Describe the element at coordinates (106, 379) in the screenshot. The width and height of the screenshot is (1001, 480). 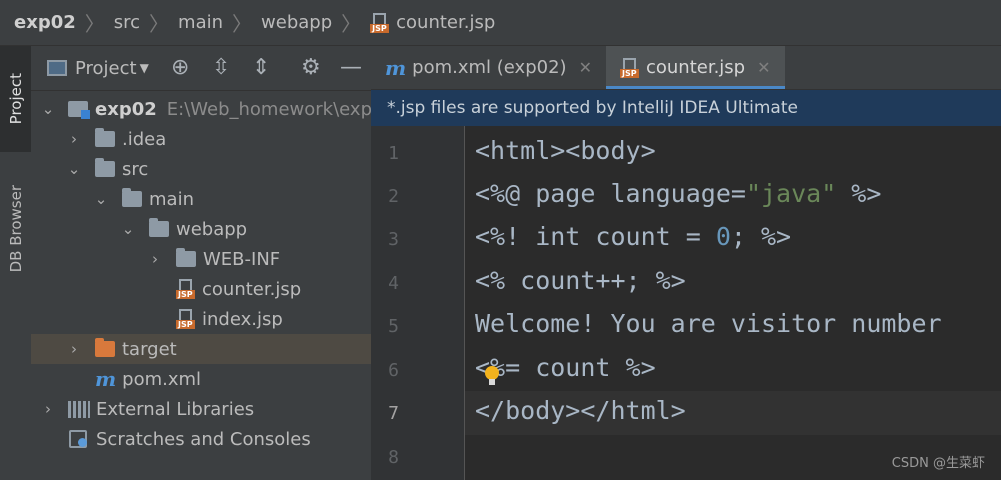
I see `maven-icon: m` at that location.